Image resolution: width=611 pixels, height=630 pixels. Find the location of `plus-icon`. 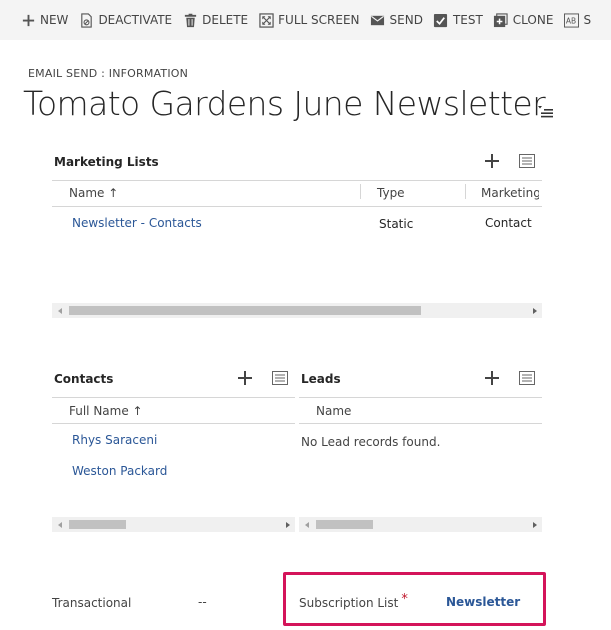

plus-icon is located at coordinates (28, 20).